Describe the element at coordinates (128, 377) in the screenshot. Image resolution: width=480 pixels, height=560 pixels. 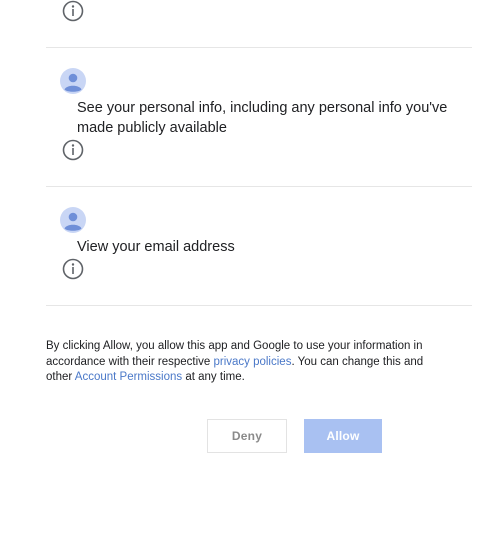
I see `account-permissions-link: Account Permissions` at that location.